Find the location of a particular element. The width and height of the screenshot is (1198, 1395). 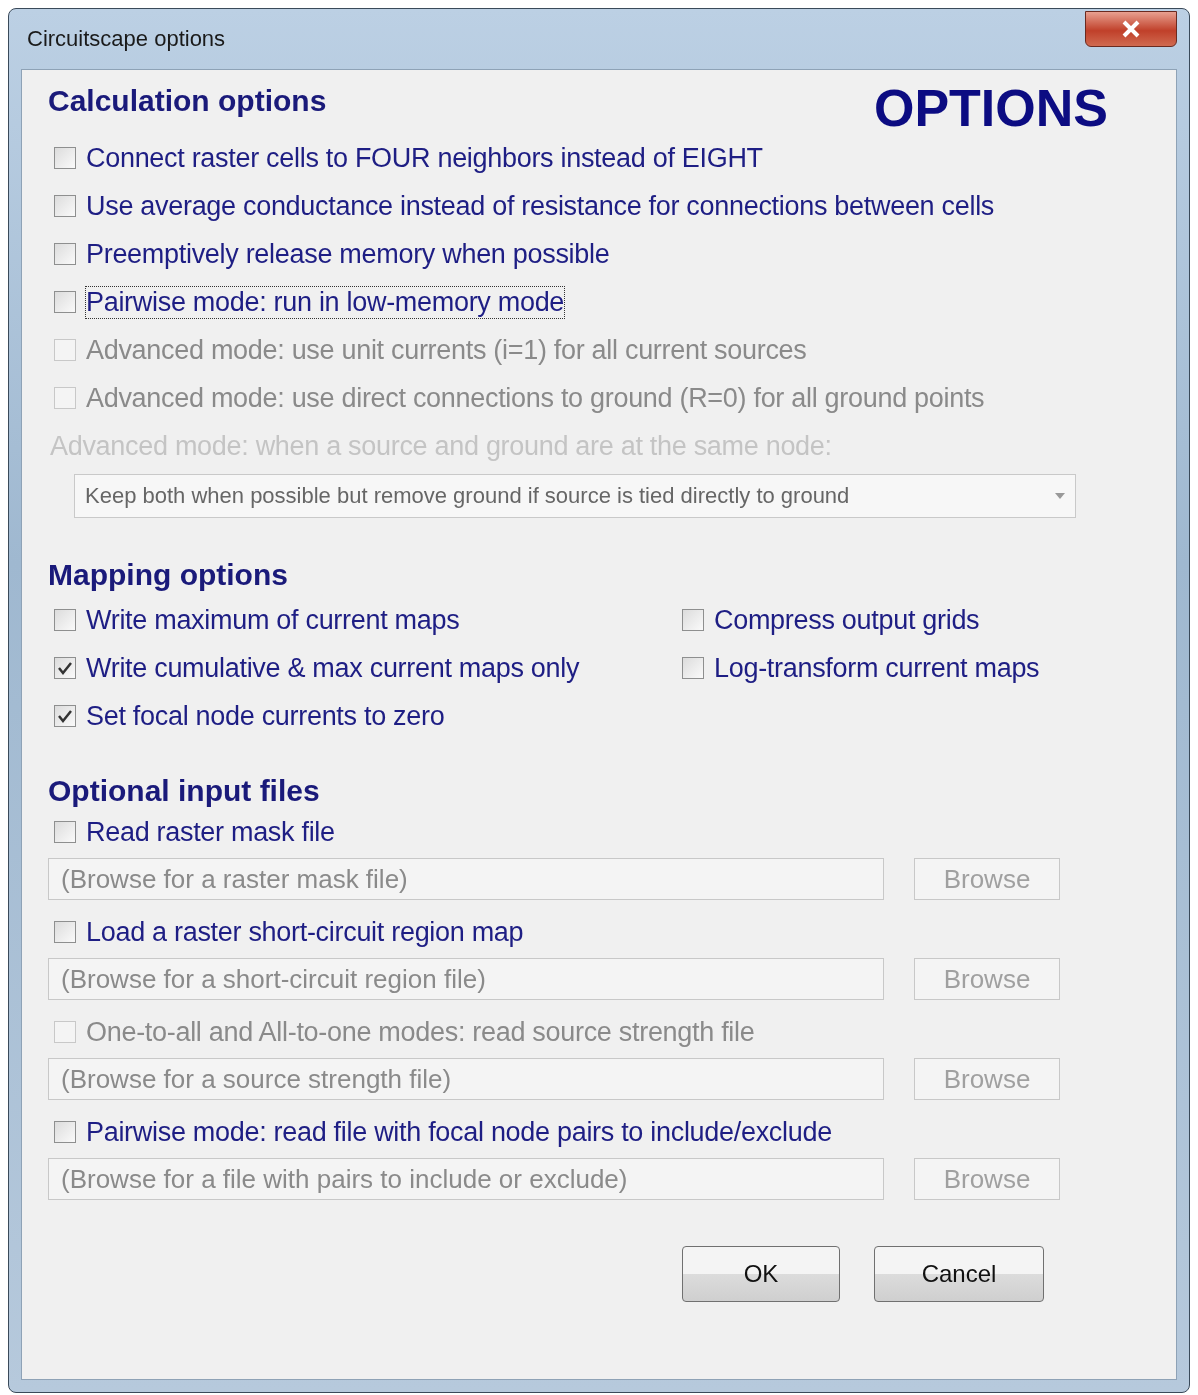

dialog-button: Cancel is located at coordinates (959, 1274).